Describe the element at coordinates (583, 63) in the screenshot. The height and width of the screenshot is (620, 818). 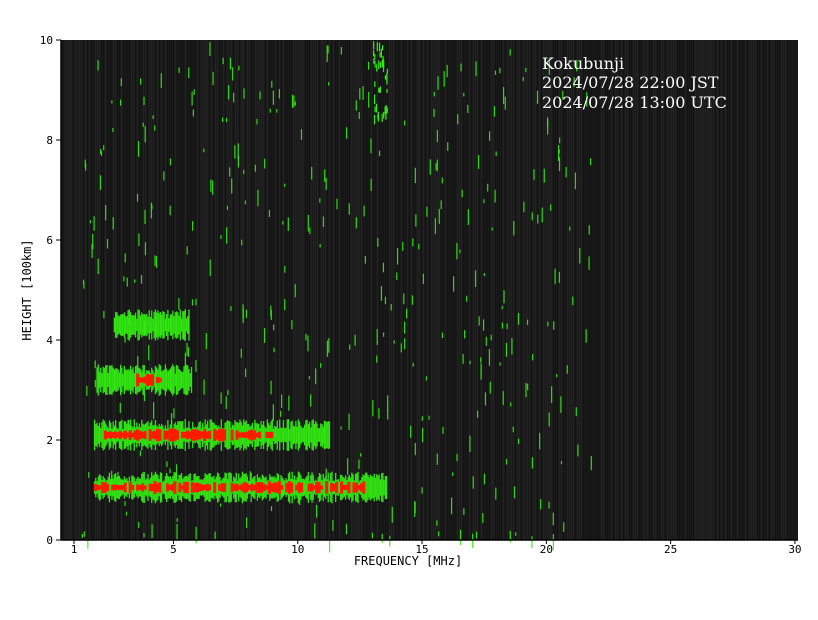
I see `station-label: Kokubunji` at that location.